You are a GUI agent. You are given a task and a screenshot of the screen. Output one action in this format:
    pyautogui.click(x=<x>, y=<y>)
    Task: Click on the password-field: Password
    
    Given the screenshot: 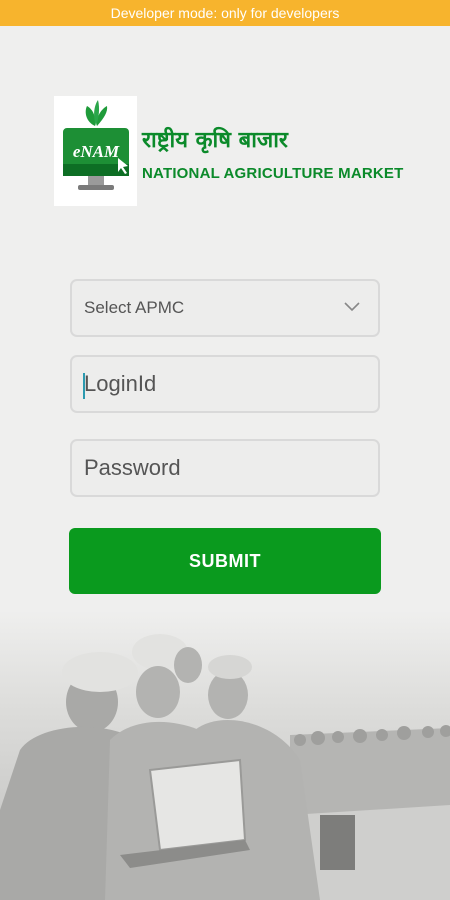 What is the action you would take?
    pyautogui.click(x=225, y=468)
    